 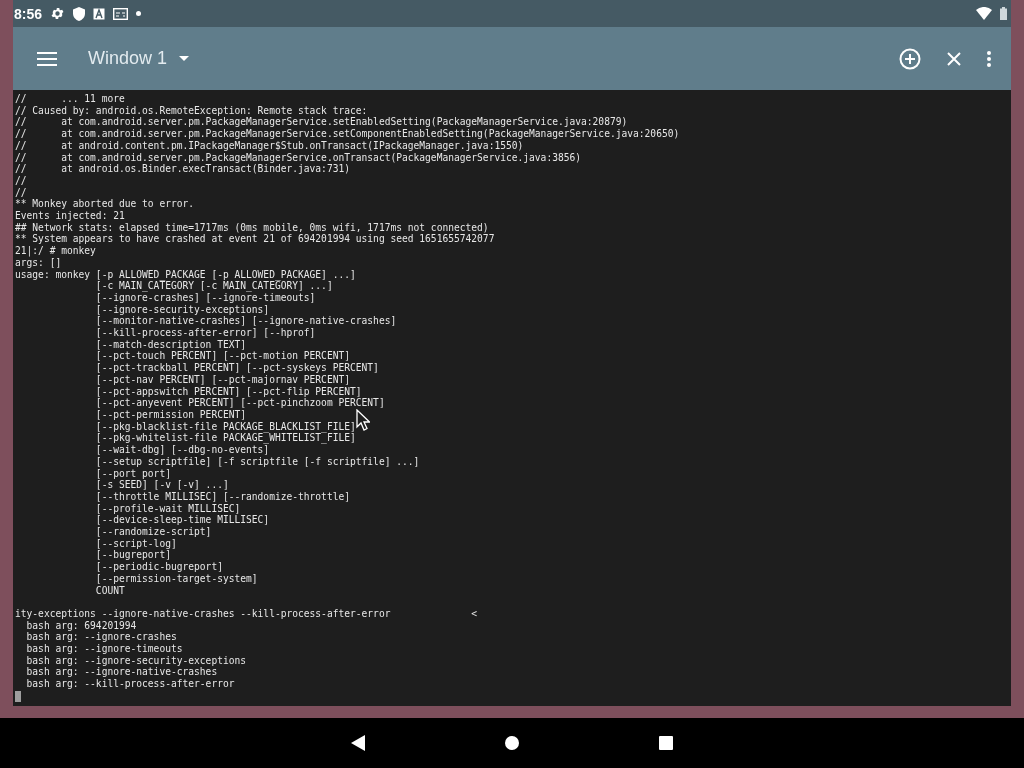 I want to click on terminal-line: [--match-description TEXT], so click(x=170, y=344).